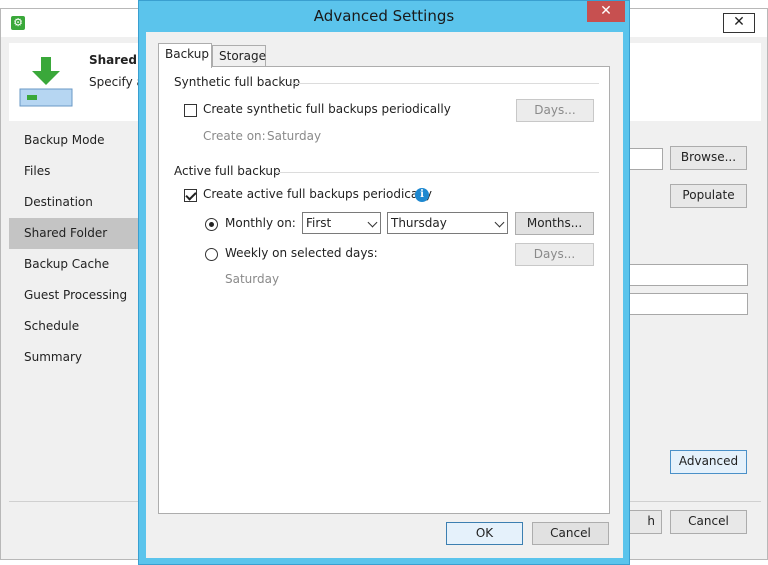 This screenshot has width=768, height=565. What do you see at coordinates (684, 304) in the screenshot?
I see `password-input` at bounding box center [684, 304].